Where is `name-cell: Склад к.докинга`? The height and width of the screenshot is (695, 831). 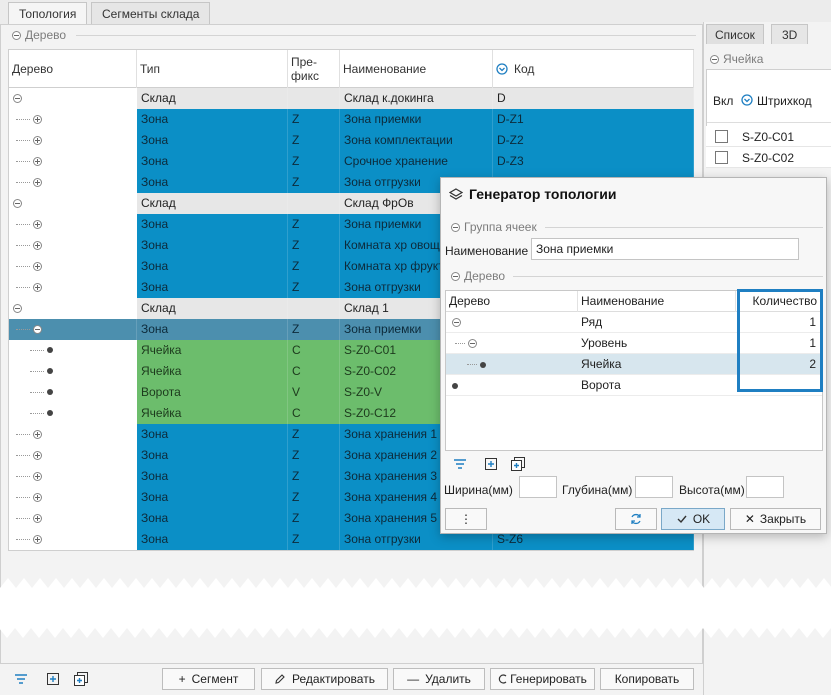 name-cell: Склад к.докинга is located at coordinates (416, 98).